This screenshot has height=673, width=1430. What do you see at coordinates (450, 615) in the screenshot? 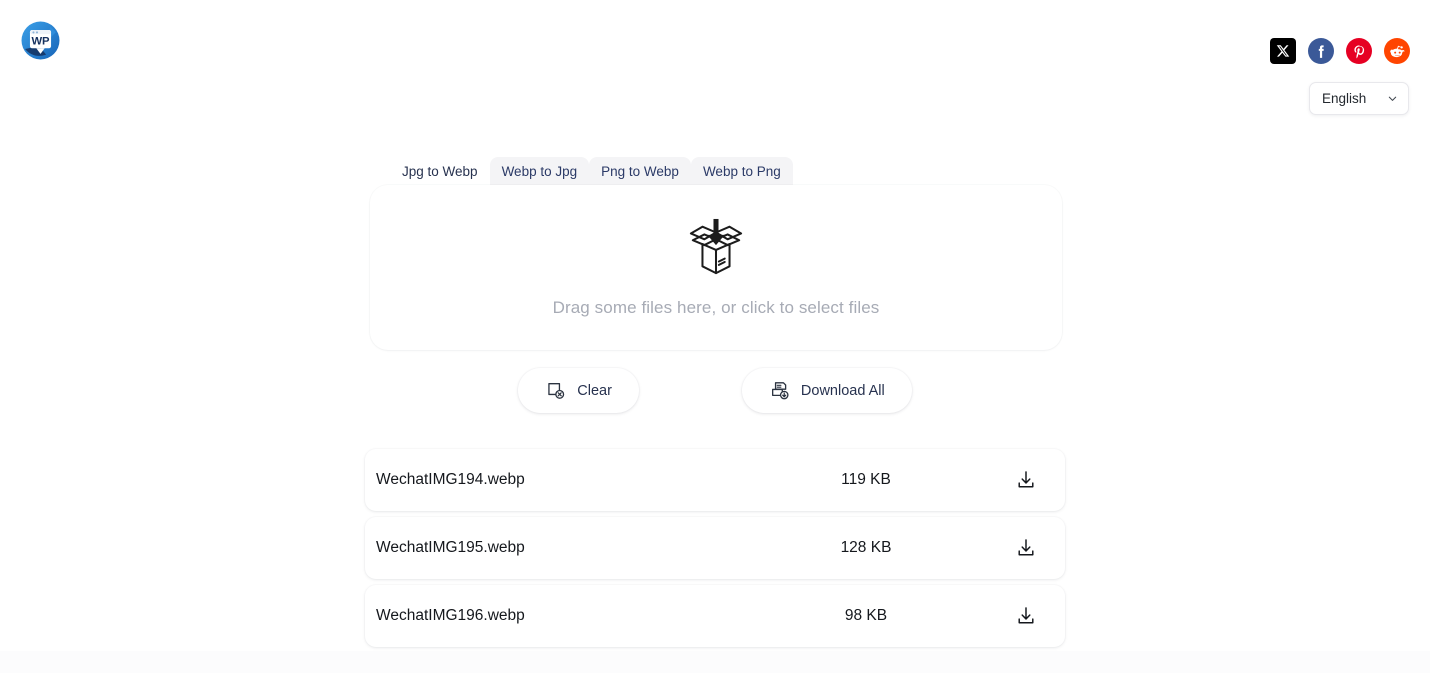
I see `file-name: WechatIMG196.webp` at bounding box center [450, 615].